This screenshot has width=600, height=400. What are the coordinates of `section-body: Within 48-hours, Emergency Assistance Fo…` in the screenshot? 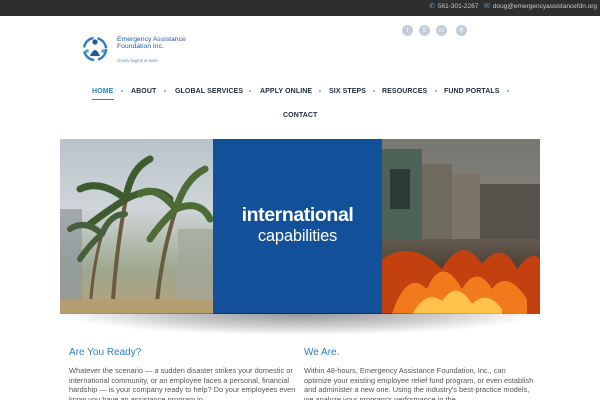 It's located at (419, 383).